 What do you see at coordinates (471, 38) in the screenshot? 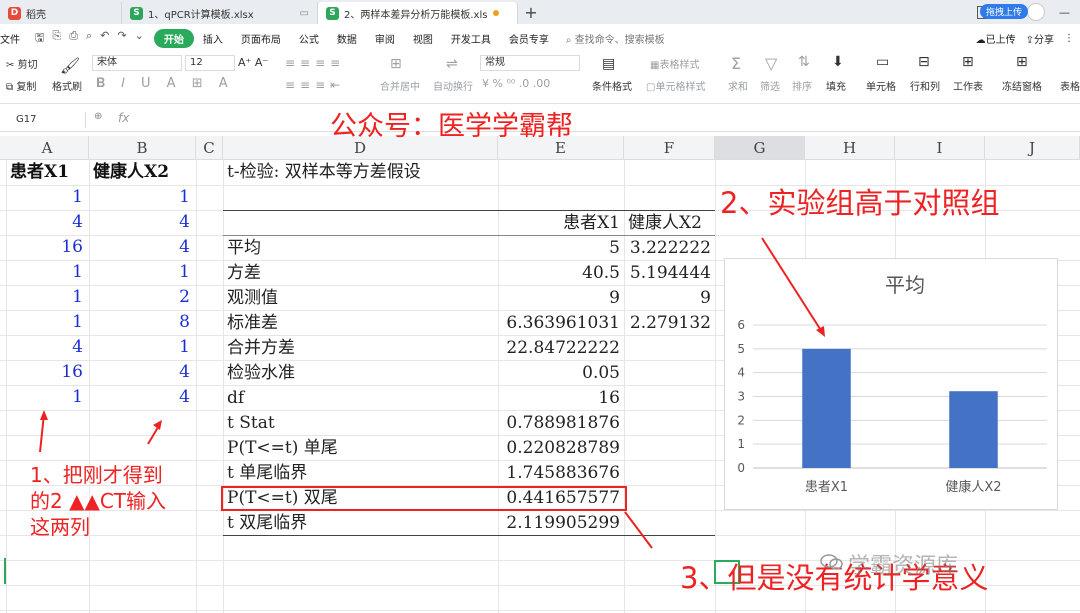
I see `menu-developer: 开发工具` at bounding box center [471, 38].